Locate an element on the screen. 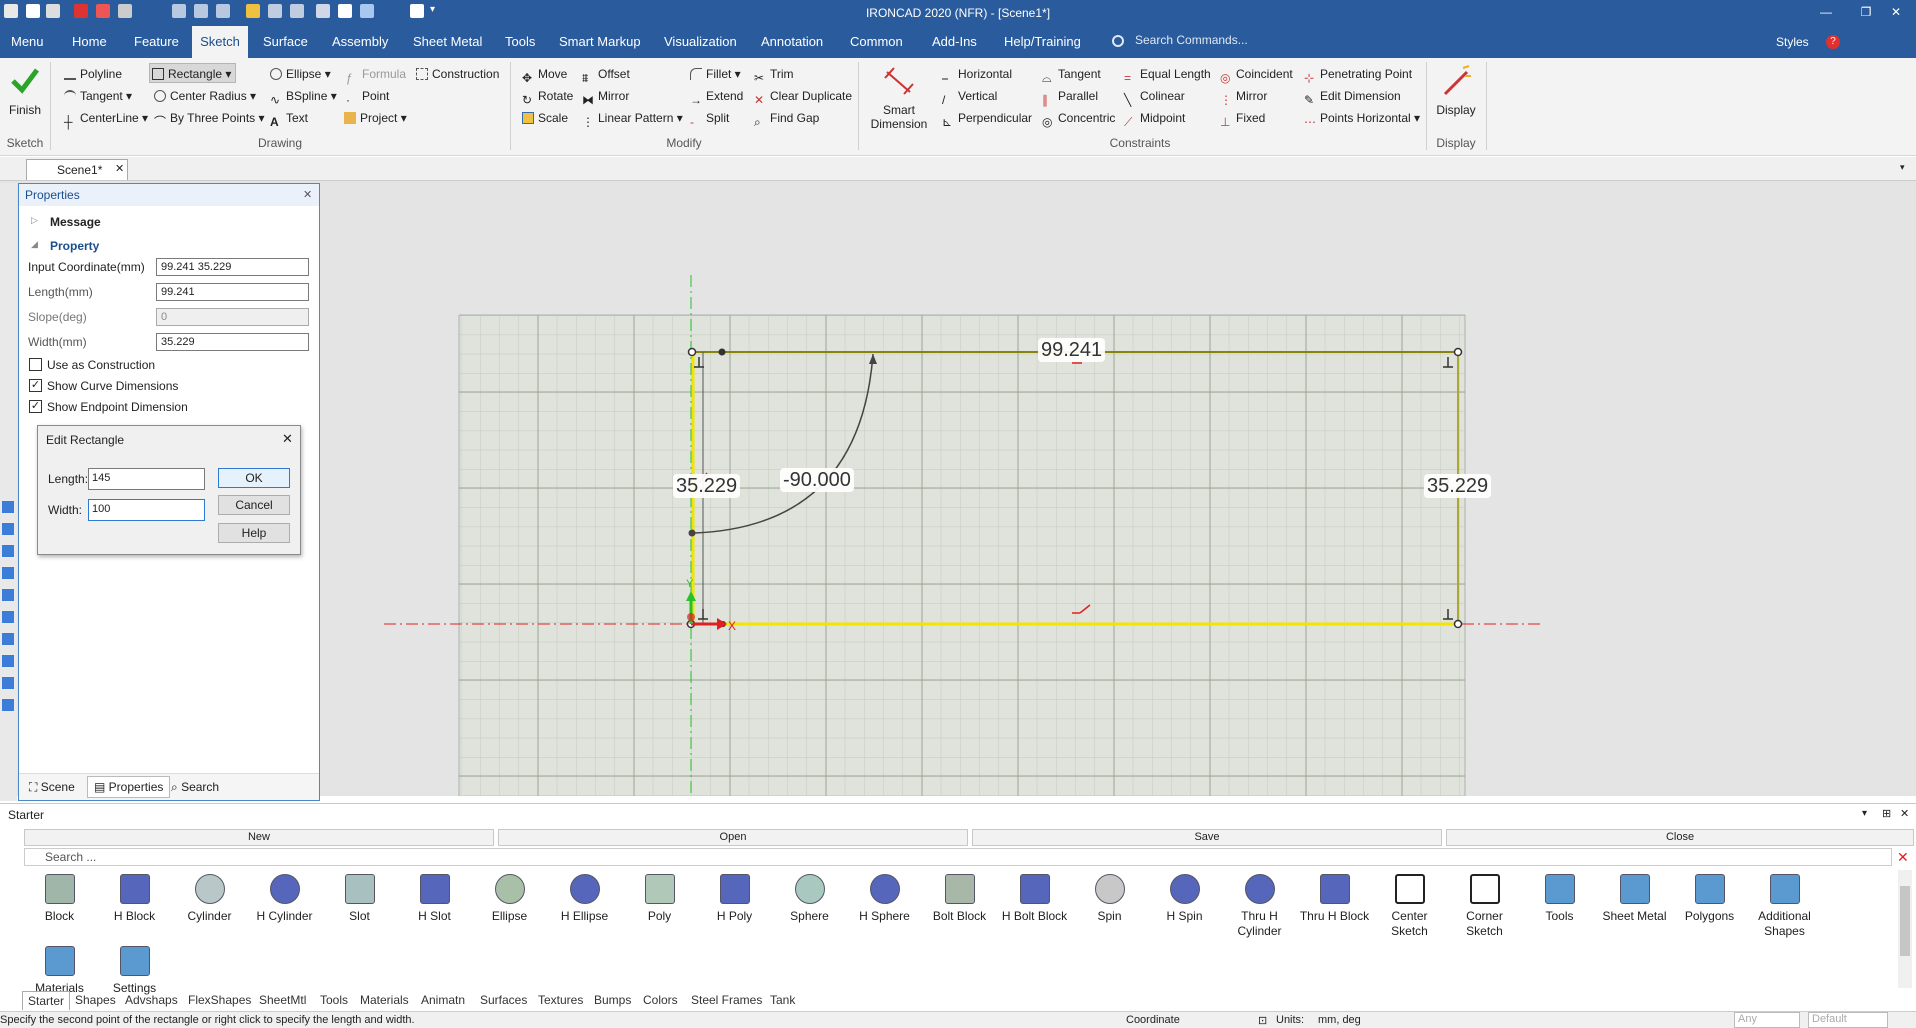  catalog-item-thru-h-block: Thru H Block is located at coordinates (1334, 899).